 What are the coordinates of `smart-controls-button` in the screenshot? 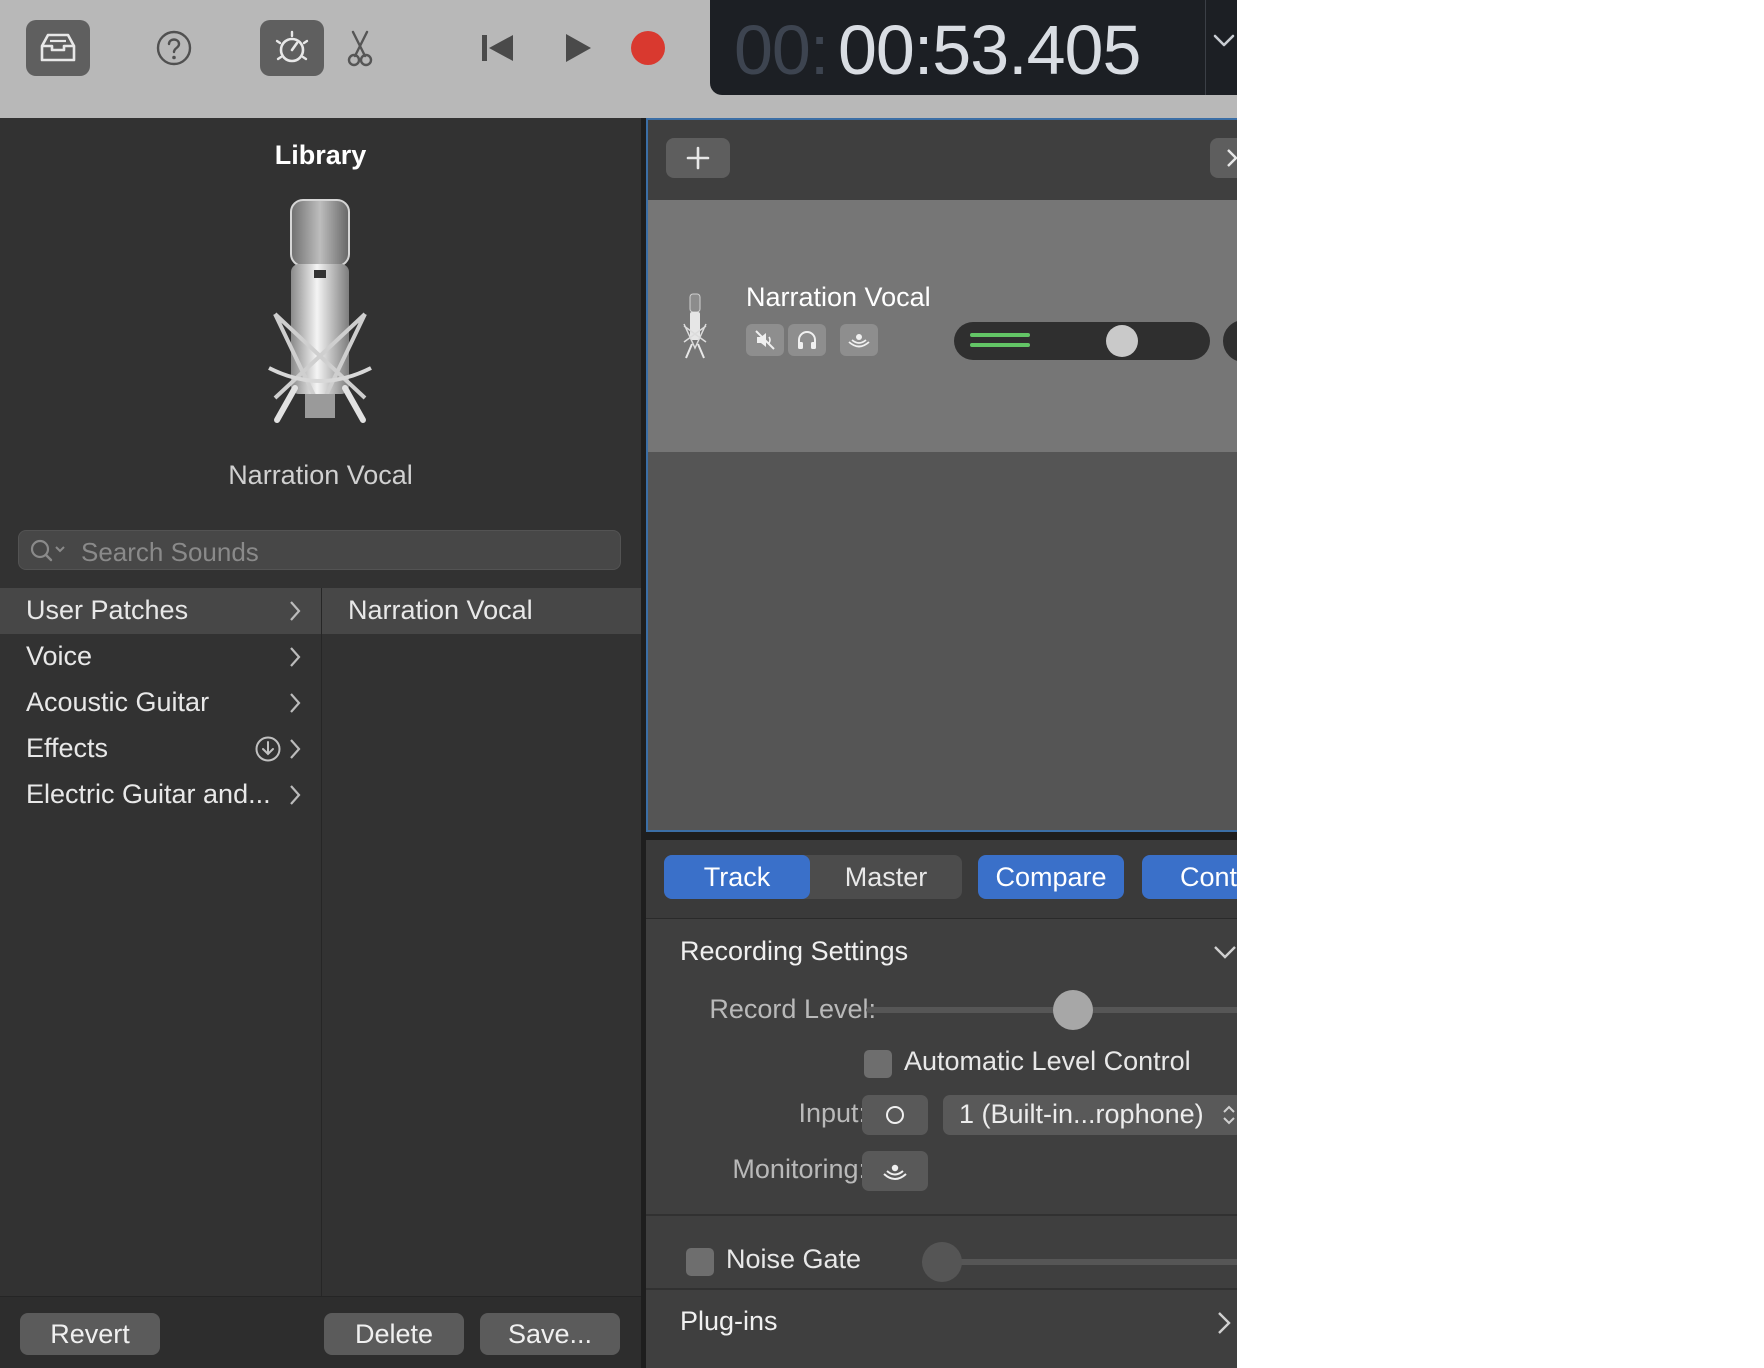 It's located at (292, 48).